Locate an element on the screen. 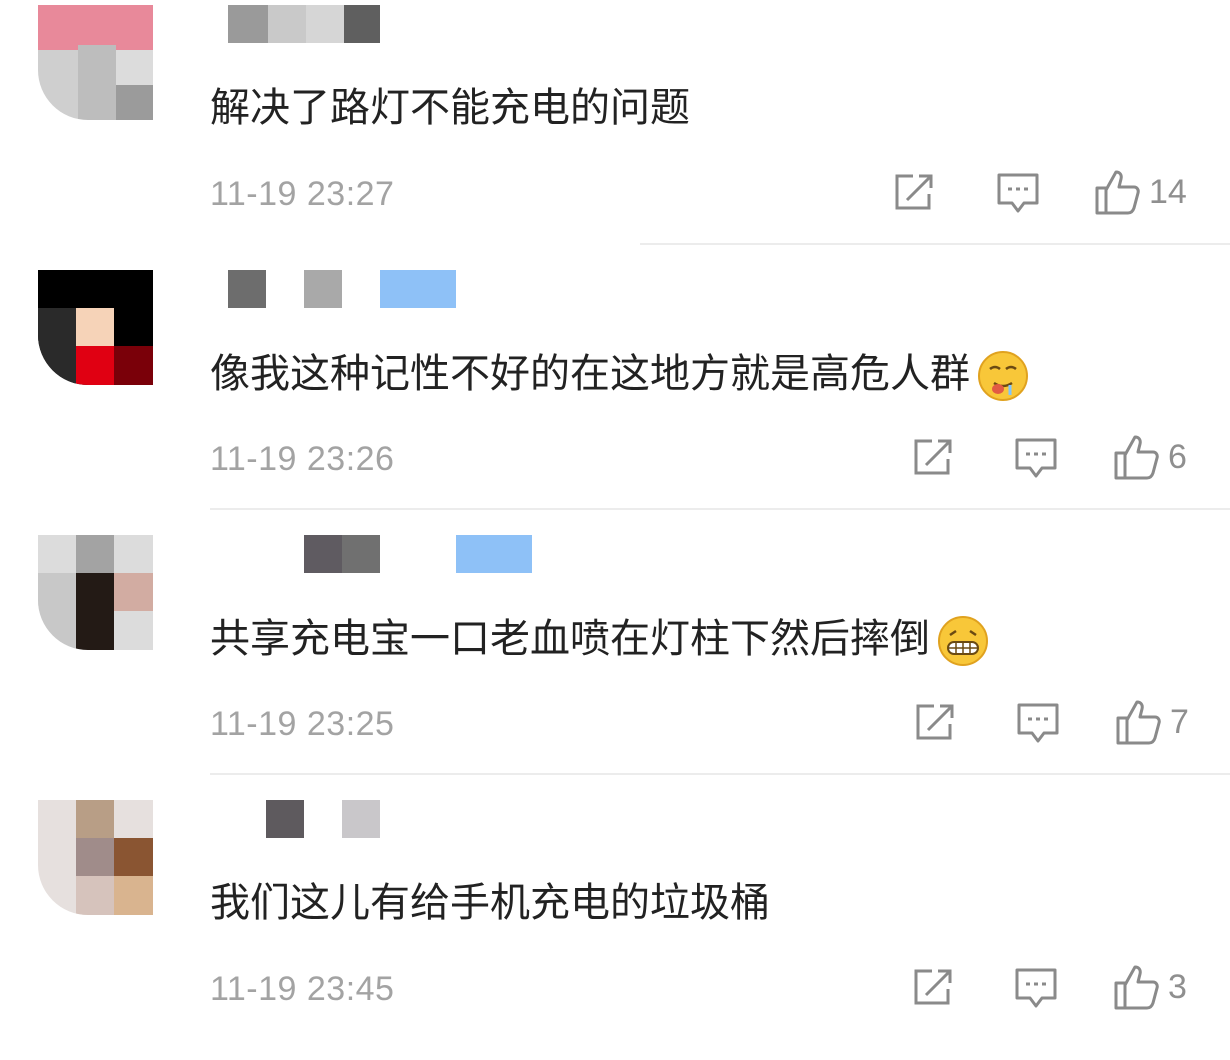 This screenshot has width=1230, height=1060. like-count: 14 is located at coordinates (1168, 191).